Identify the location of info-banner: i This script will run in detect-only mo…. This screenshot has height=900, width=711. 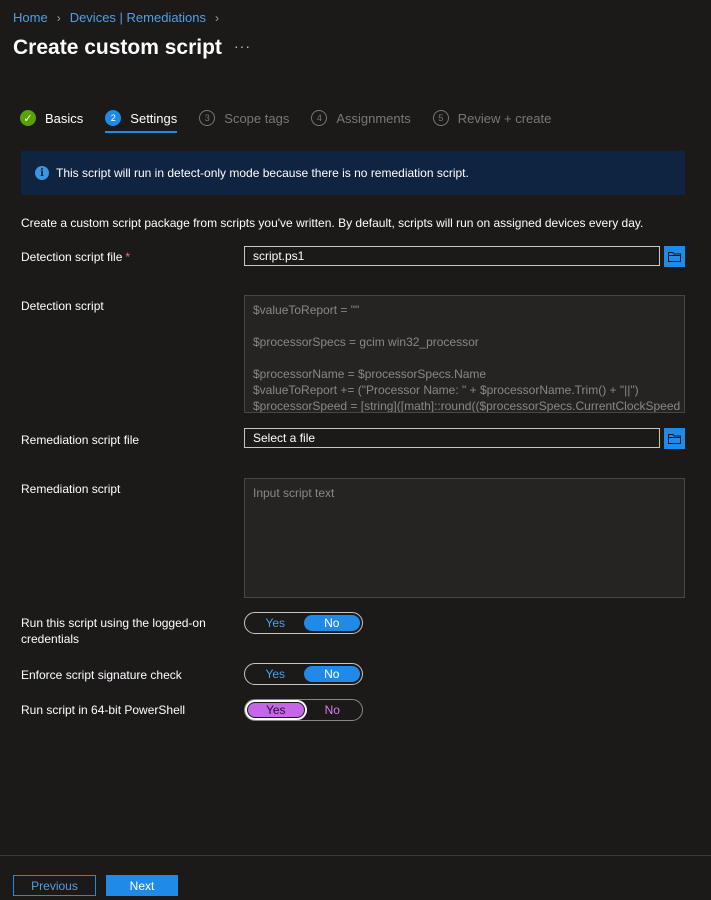
(353, 173).